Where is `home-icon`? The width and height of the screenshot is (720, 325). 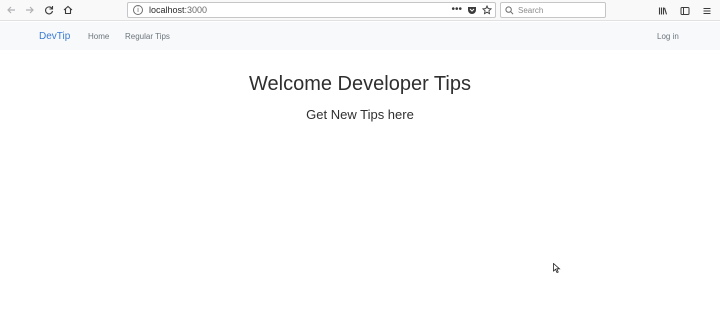 home-icon is located at coordinates (68, 10).